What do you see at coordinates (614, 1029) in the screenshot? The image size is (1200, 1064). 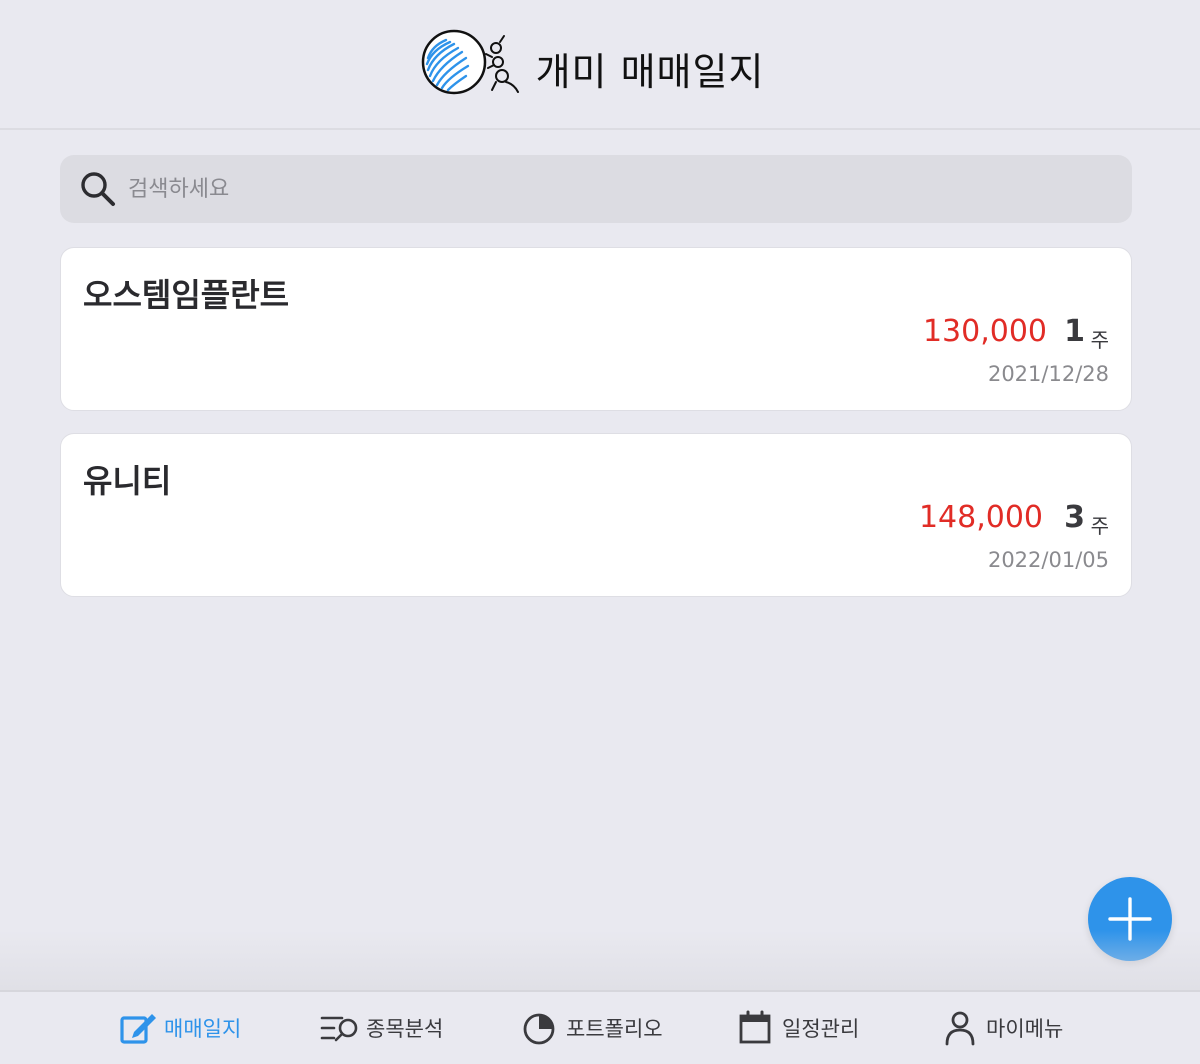 I see `tab-label: 포트폴리오` at bounding box center [614, 1029].